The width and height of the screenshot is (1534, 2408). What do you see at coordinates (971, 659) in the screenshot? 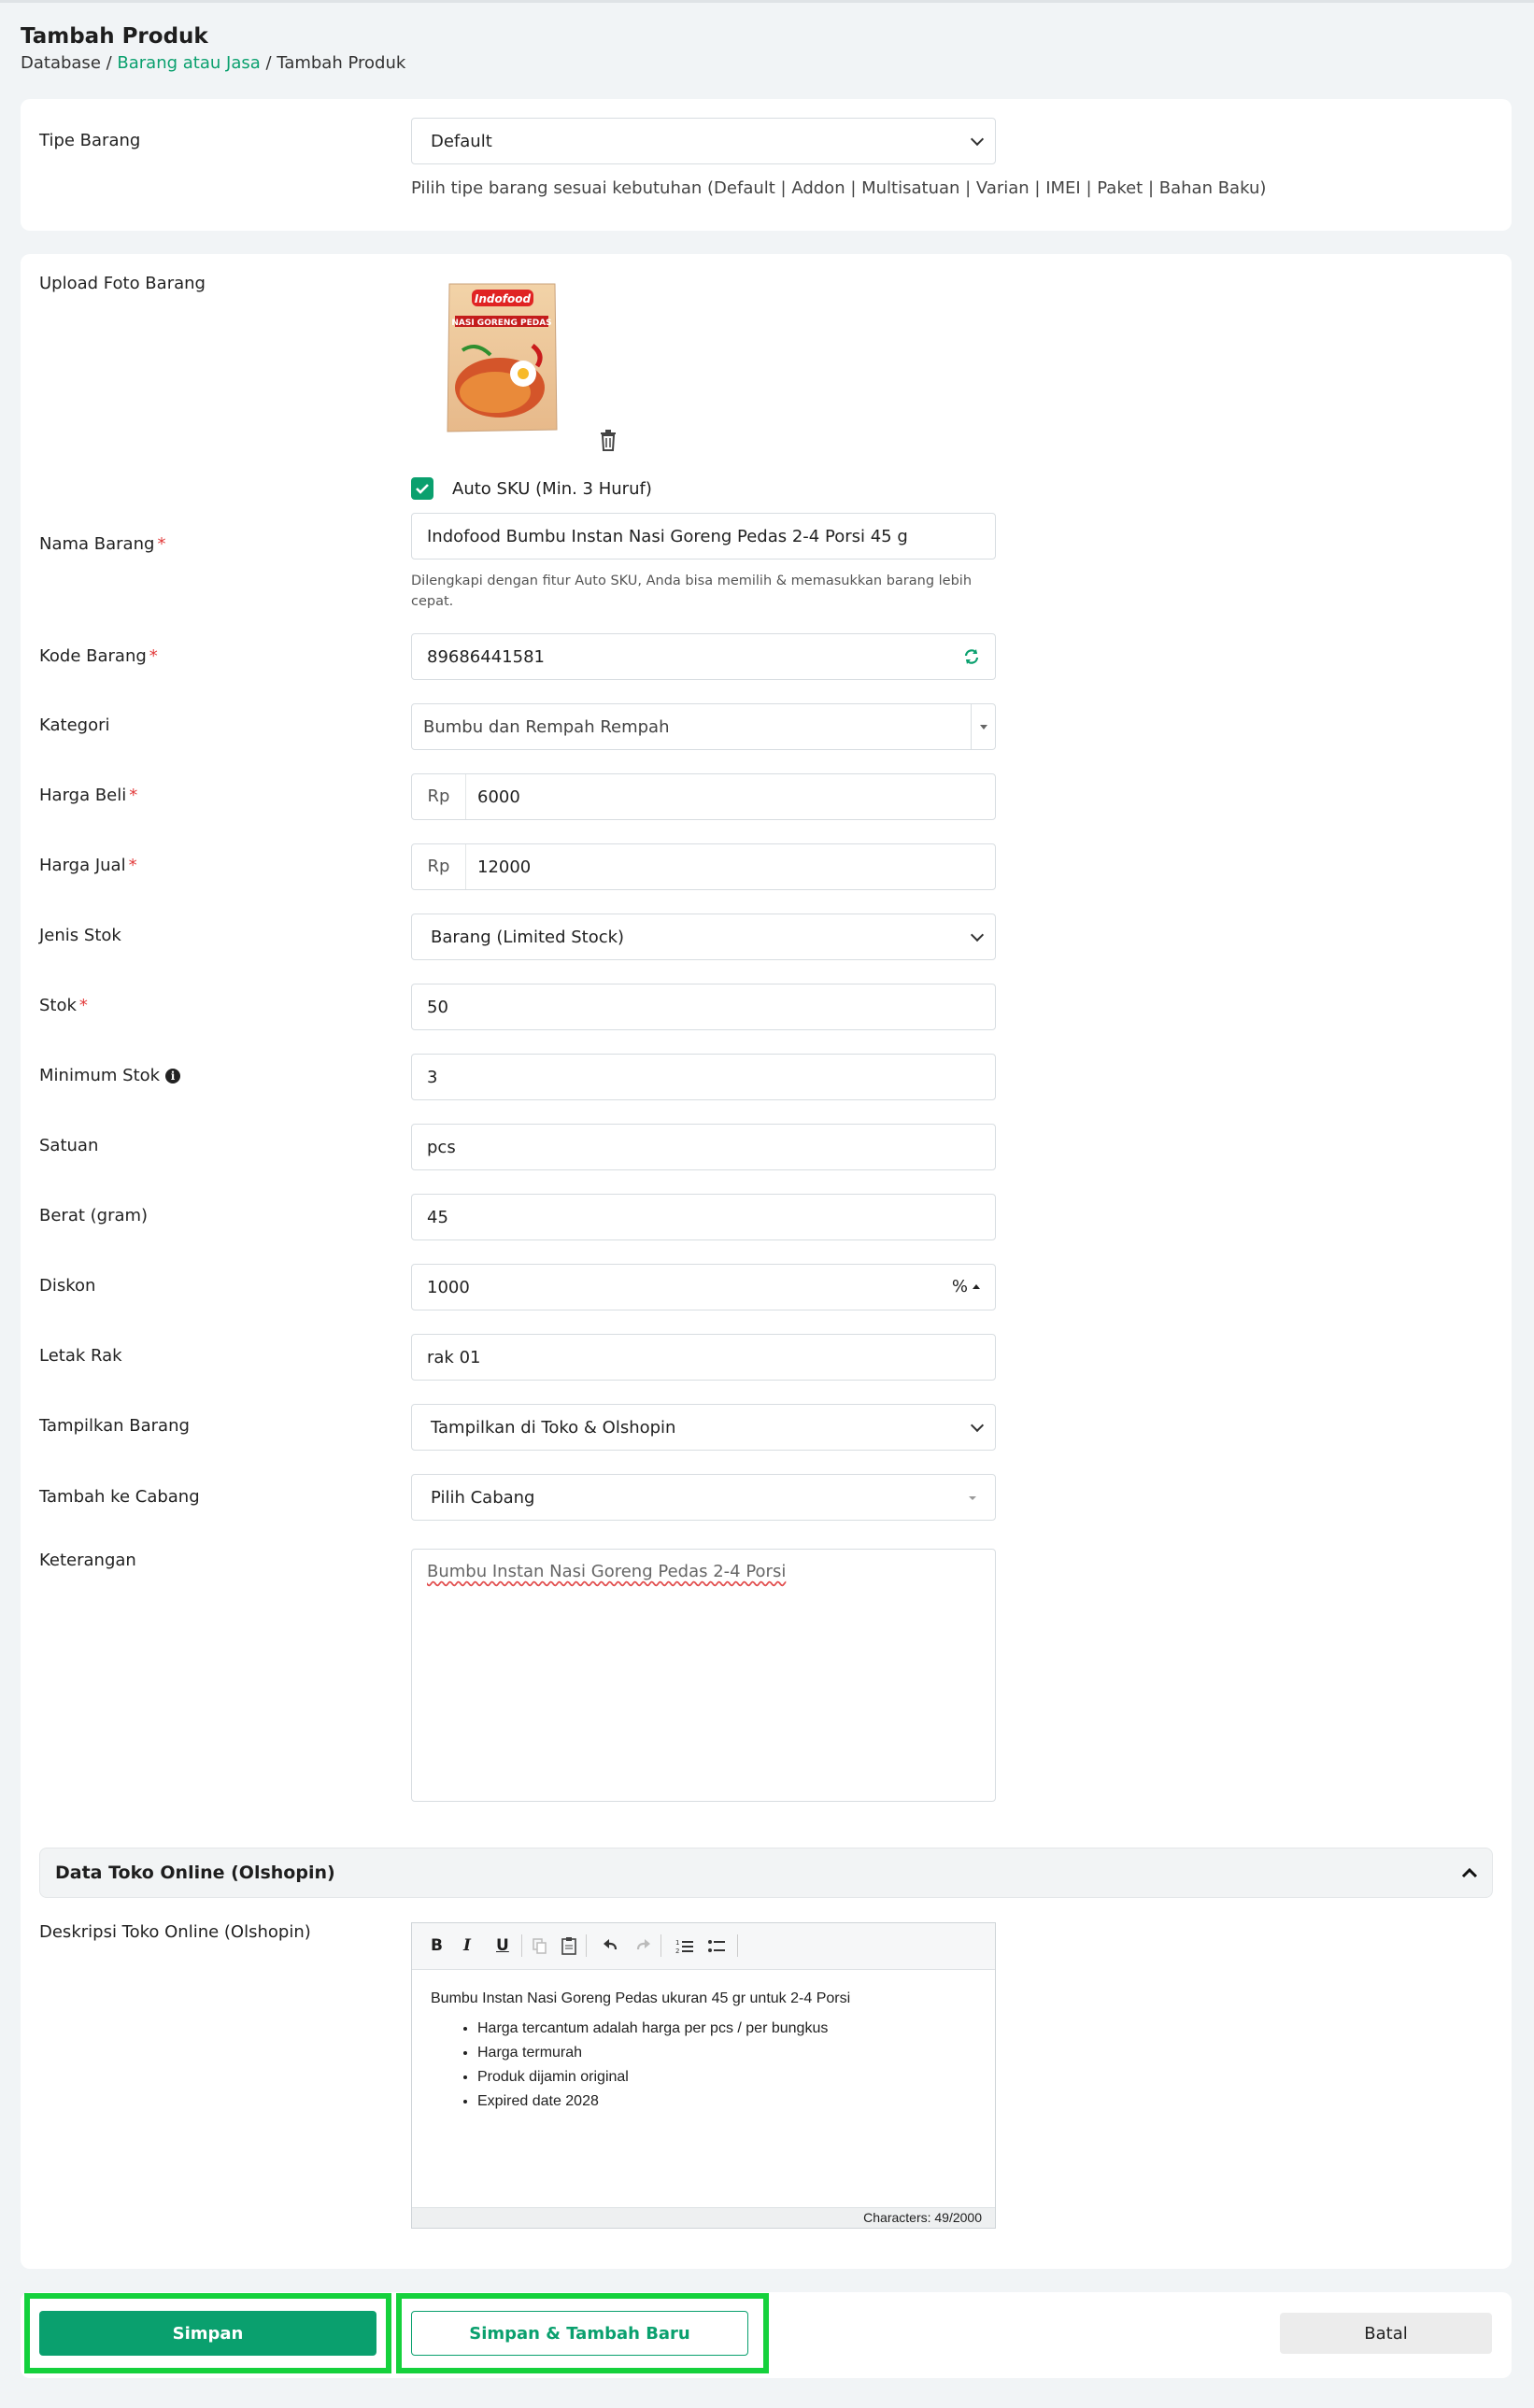
I see `refresh-icon` at bounding box center [971, 659].